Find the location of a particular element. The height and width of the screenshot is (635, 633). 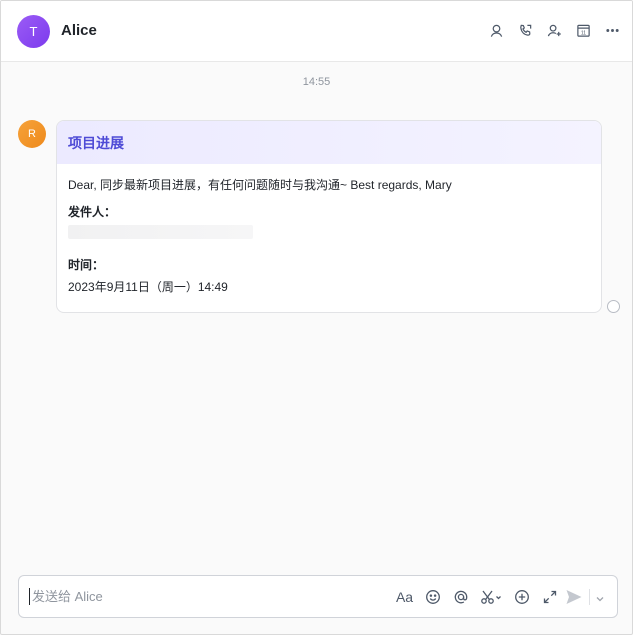

emoji-icon is located at coordinates (432, 596).